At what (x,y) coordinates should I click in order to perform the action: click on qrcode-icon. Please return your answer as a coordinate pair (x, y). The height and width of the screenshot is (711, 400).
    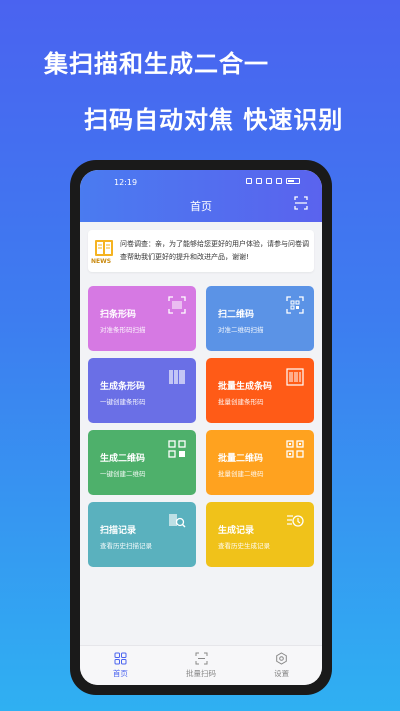
    Looking at the image, I should click on (177, 449).